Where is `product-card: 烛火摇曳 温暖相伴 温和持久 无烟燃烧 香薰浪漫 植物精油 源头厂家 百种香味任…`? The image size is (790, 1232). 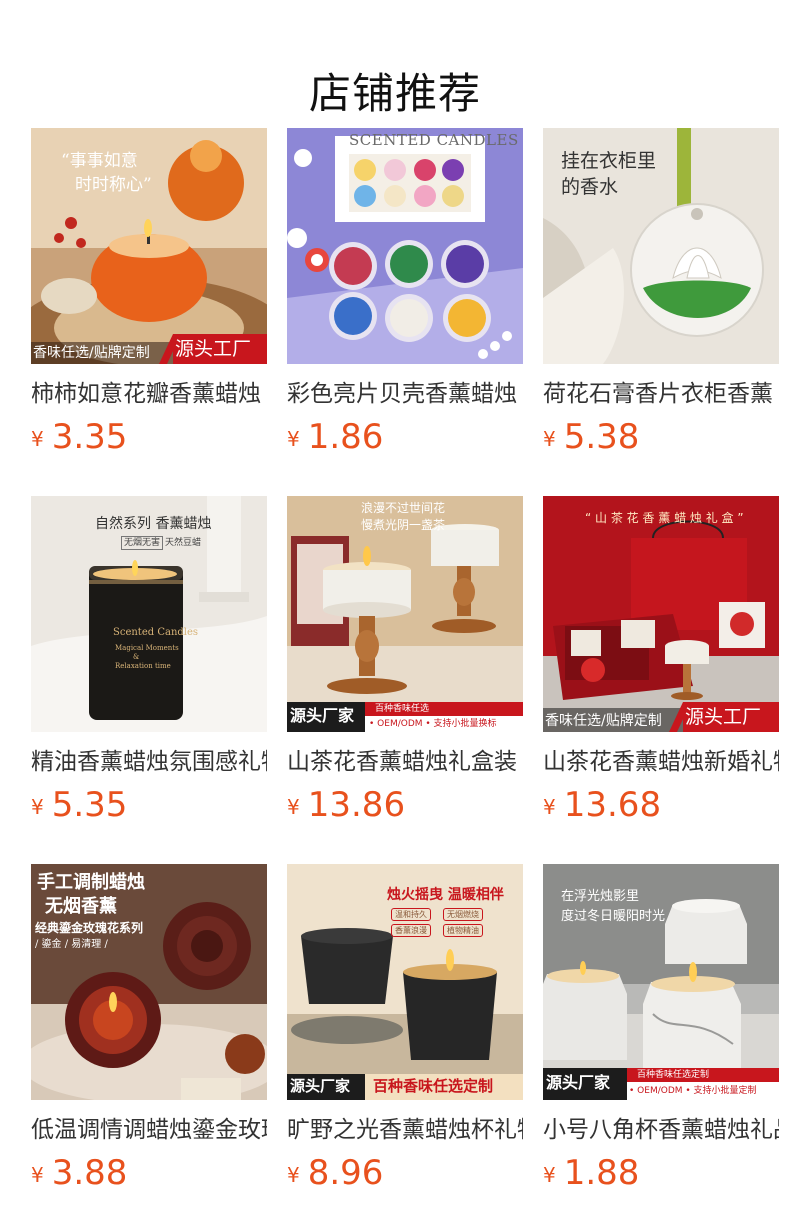
product-card: 烛火摇曳 温暖相伴 温和持久 无烟燃烧 香薰浪漫 植物精油 源头厂家 百种香味任… is located at coordinates (405, 1034).